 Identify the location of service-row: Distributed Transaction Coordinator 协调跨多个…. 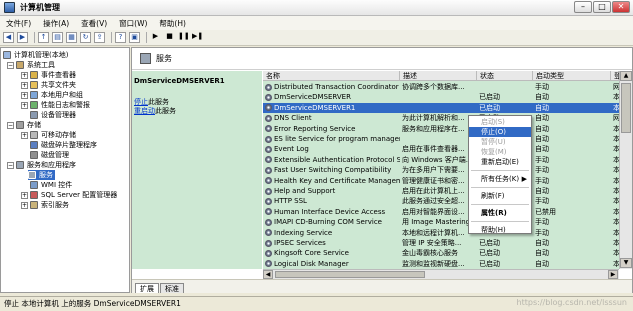
(441, 87).